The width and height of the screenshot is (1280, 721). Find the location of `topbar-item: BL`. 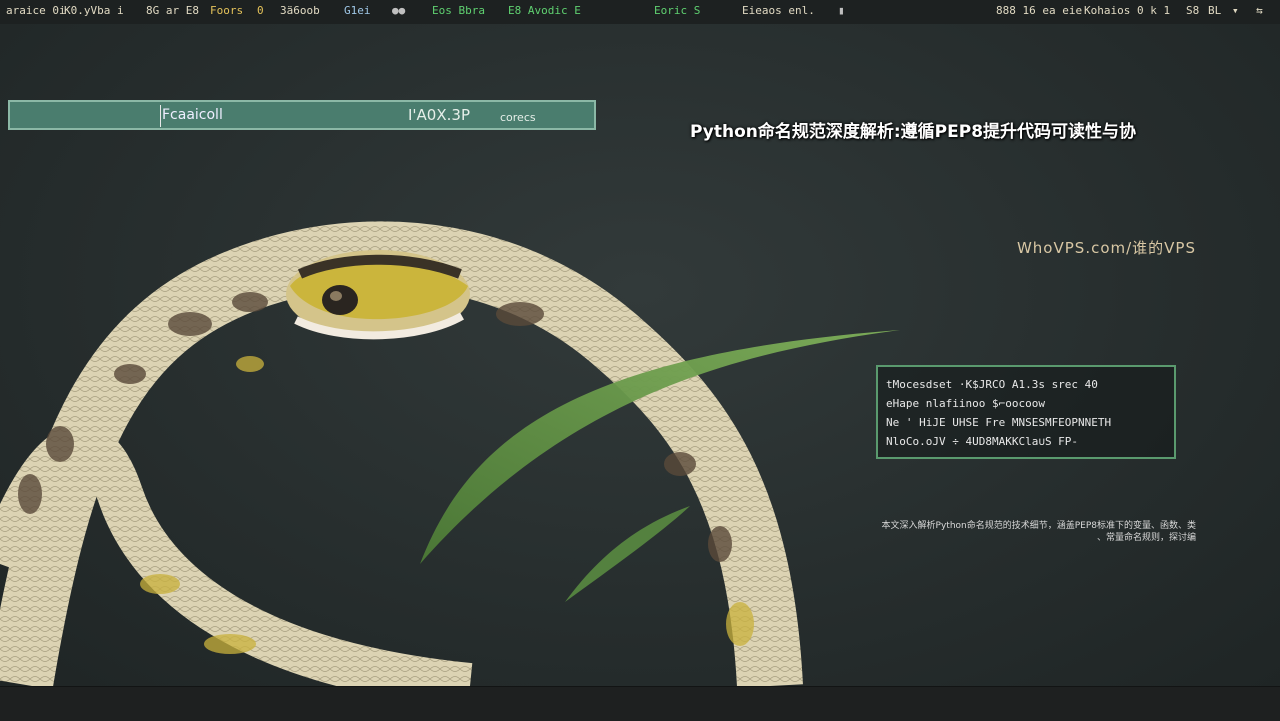

topbar-item: BL is located at coordinates (1214, 10).